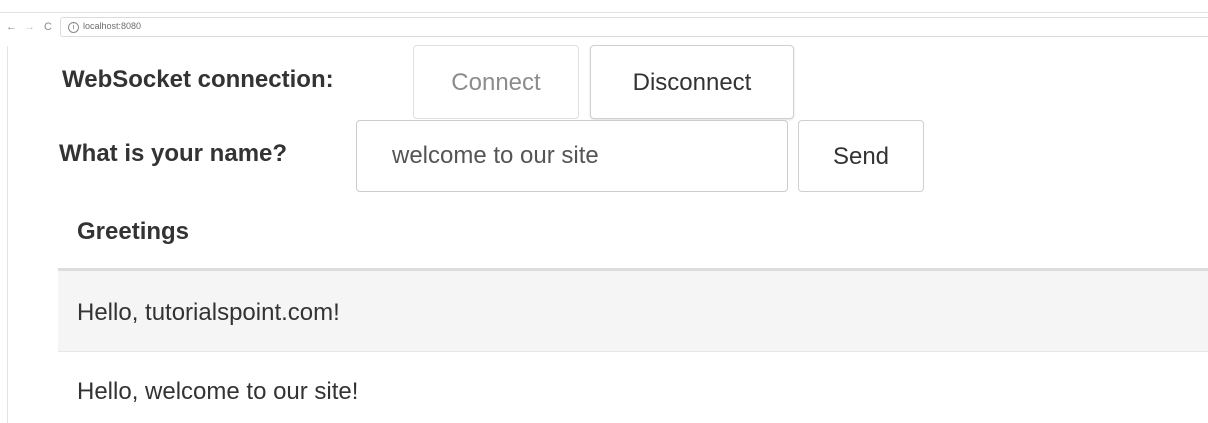 This screenshot has height=423, width=1208. Describe the element at coordinates (861, 156) in the screenshot. I see `send-button: Send` at that location.